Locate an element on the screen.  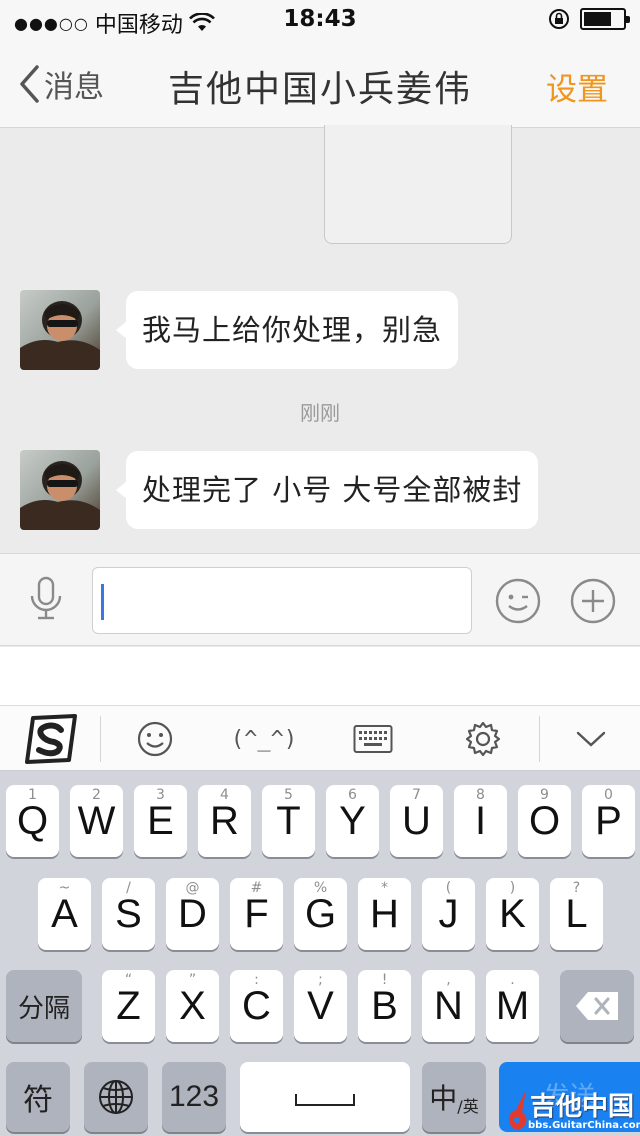
key-b: ! B is located at coordinates (384, 1006).